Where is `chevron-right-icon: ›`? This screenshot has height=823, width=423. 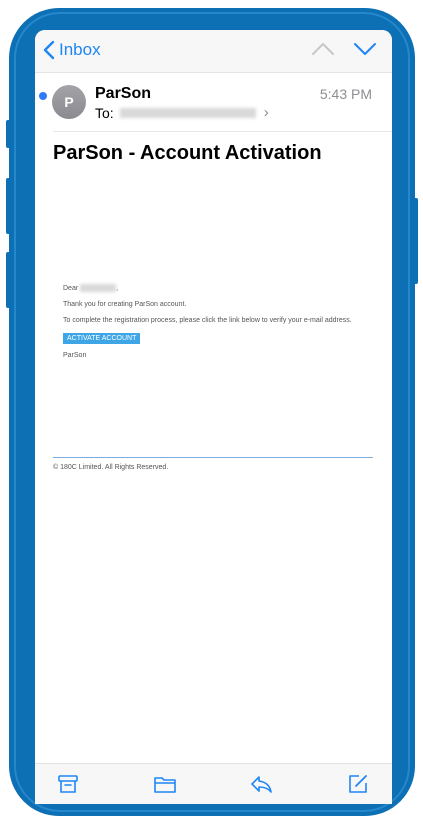
chevron-right-icon: › is located at coordinates (266, 112).